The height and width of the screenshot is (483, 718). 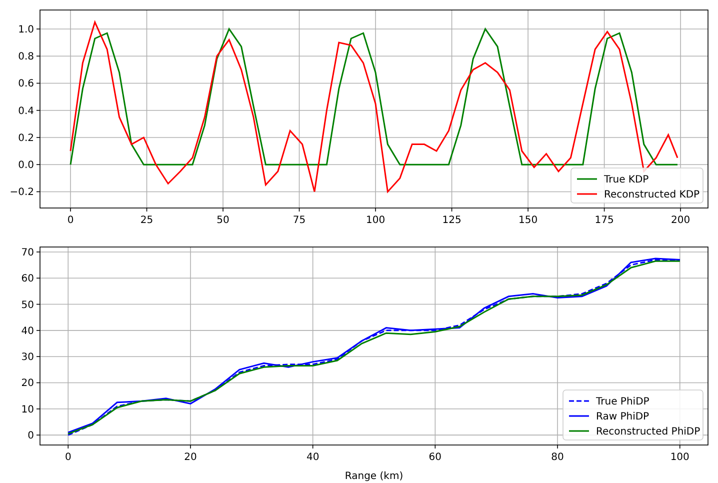 I want to click on tick-label: 200, so click(x=680, y=220).